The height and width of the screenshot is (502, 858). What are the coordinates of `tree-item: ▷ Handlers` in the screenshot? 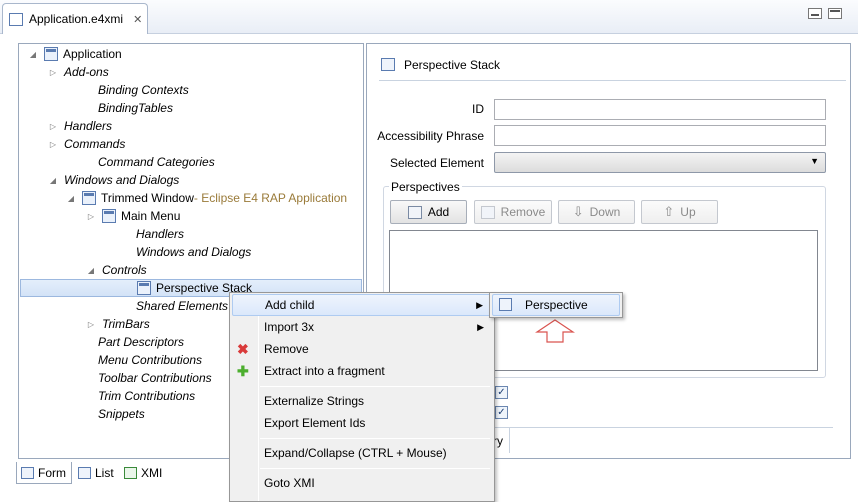 It's located at (80, 126).